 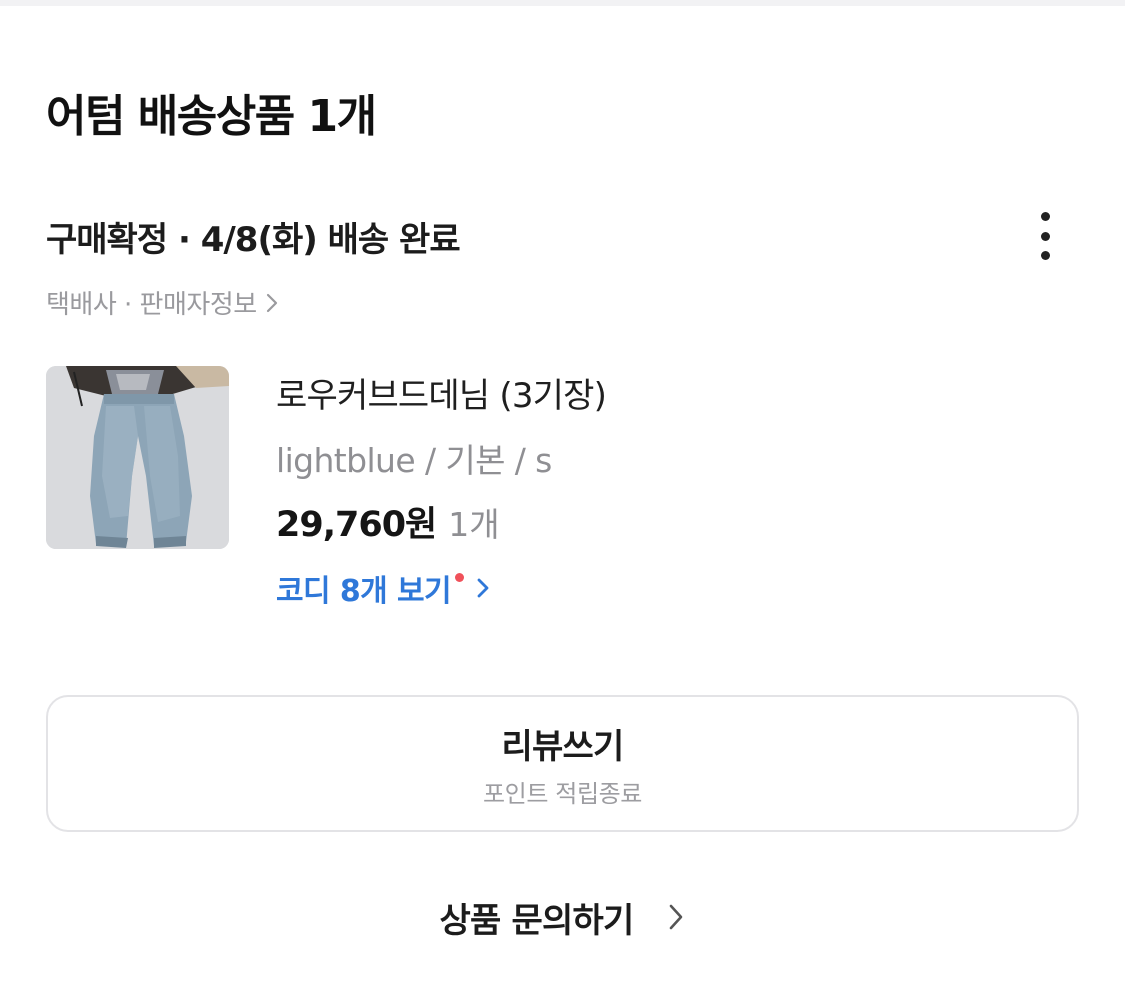 I want to click on price-row: 29,760원 1개, so click(x=388, y=521).